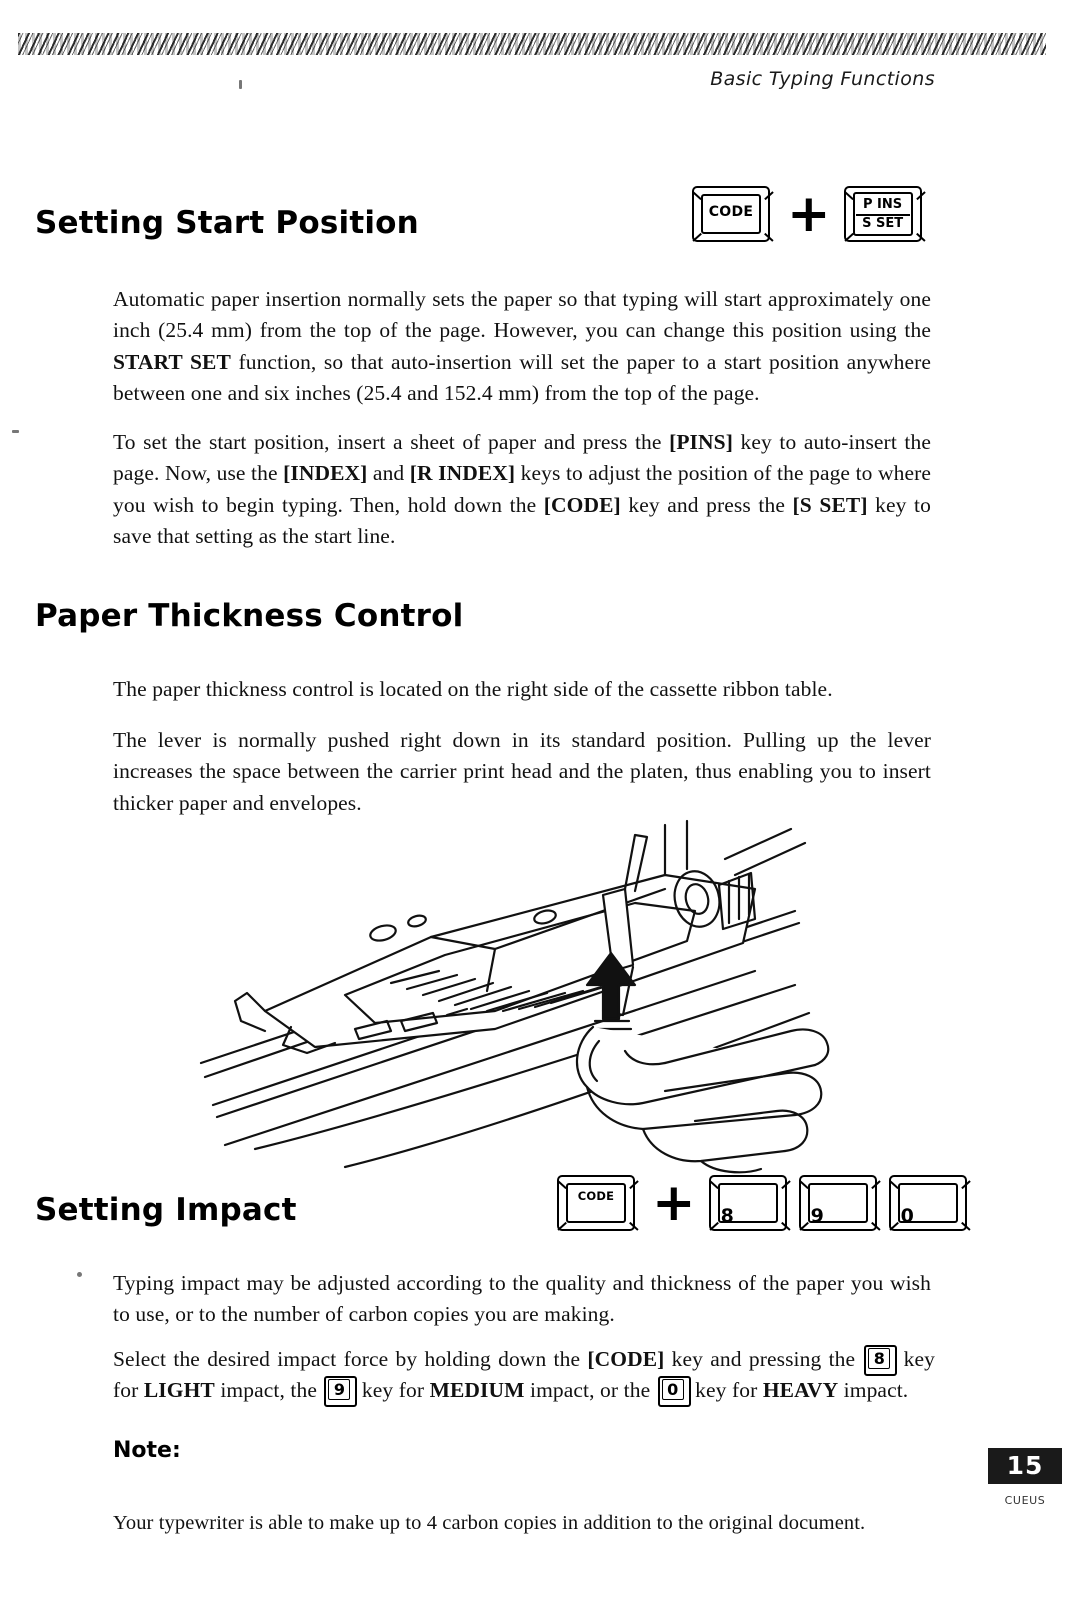 Image resolution: width=1080 pixels, height=1615 pixels. Describe the element at coordinates (817, 1216) in the screenshot. I see `key-9-label: 9` at that location.